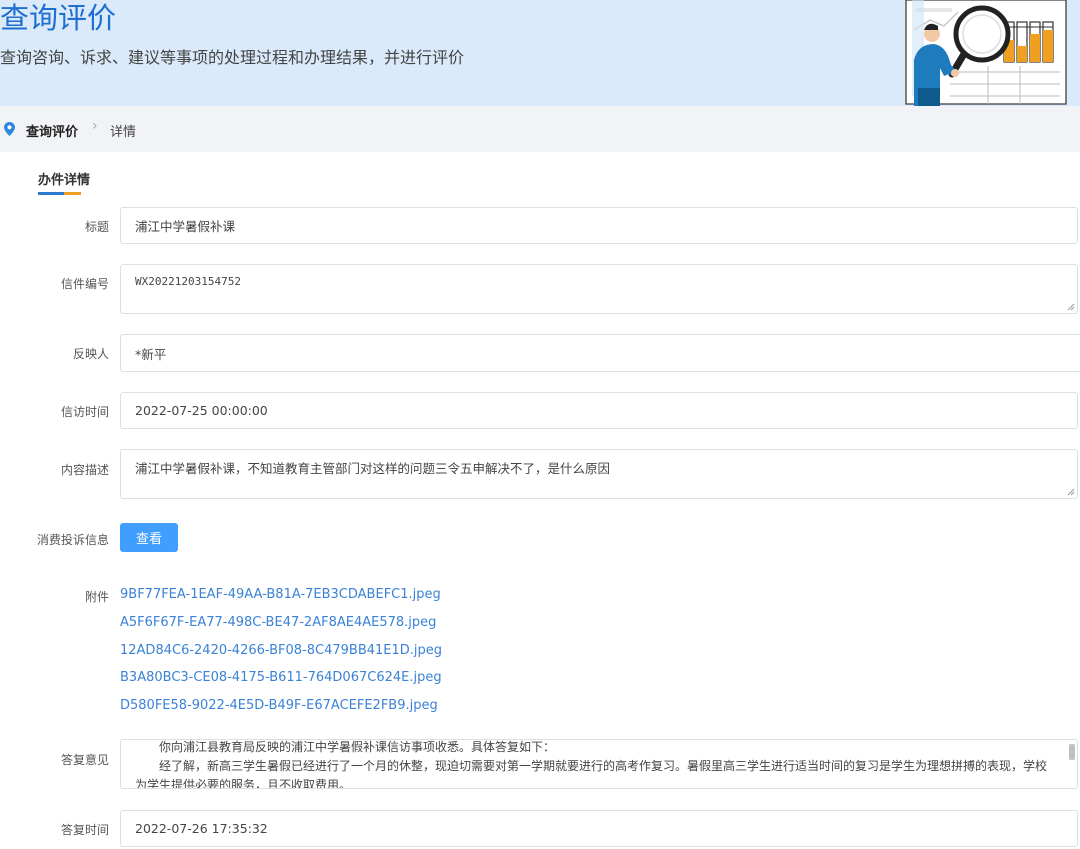  I want to click on reply-time-label: 答复时间, so click(84, 830).